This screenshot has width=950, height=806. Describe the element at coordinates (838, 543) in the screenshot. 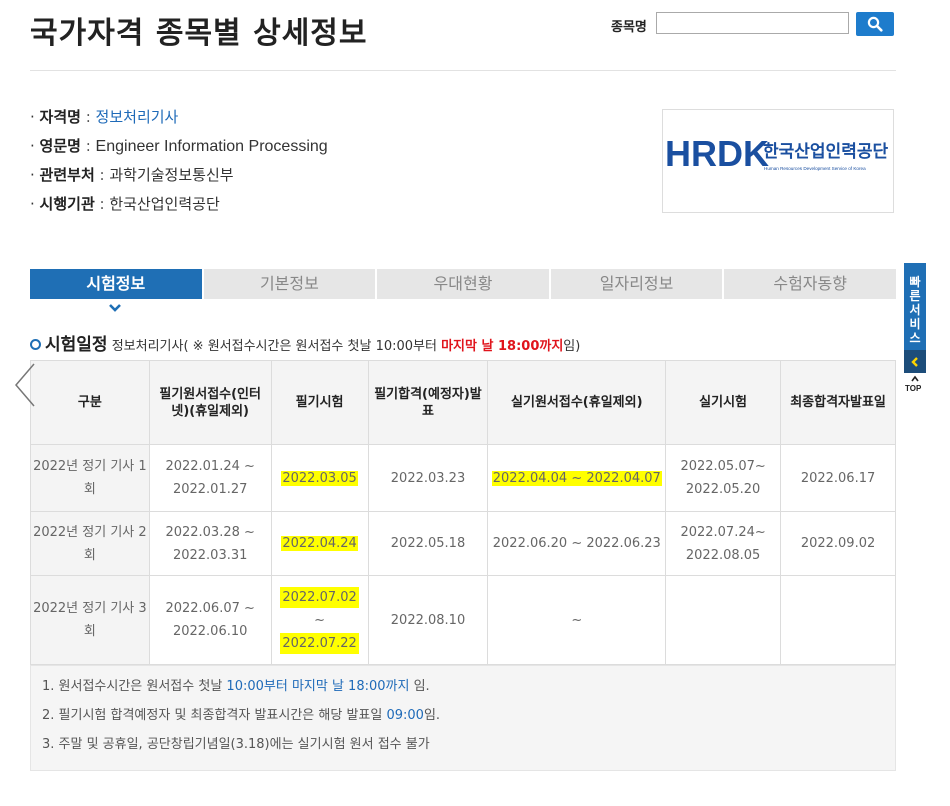

I see `cell: 2022.09.02` at that location.